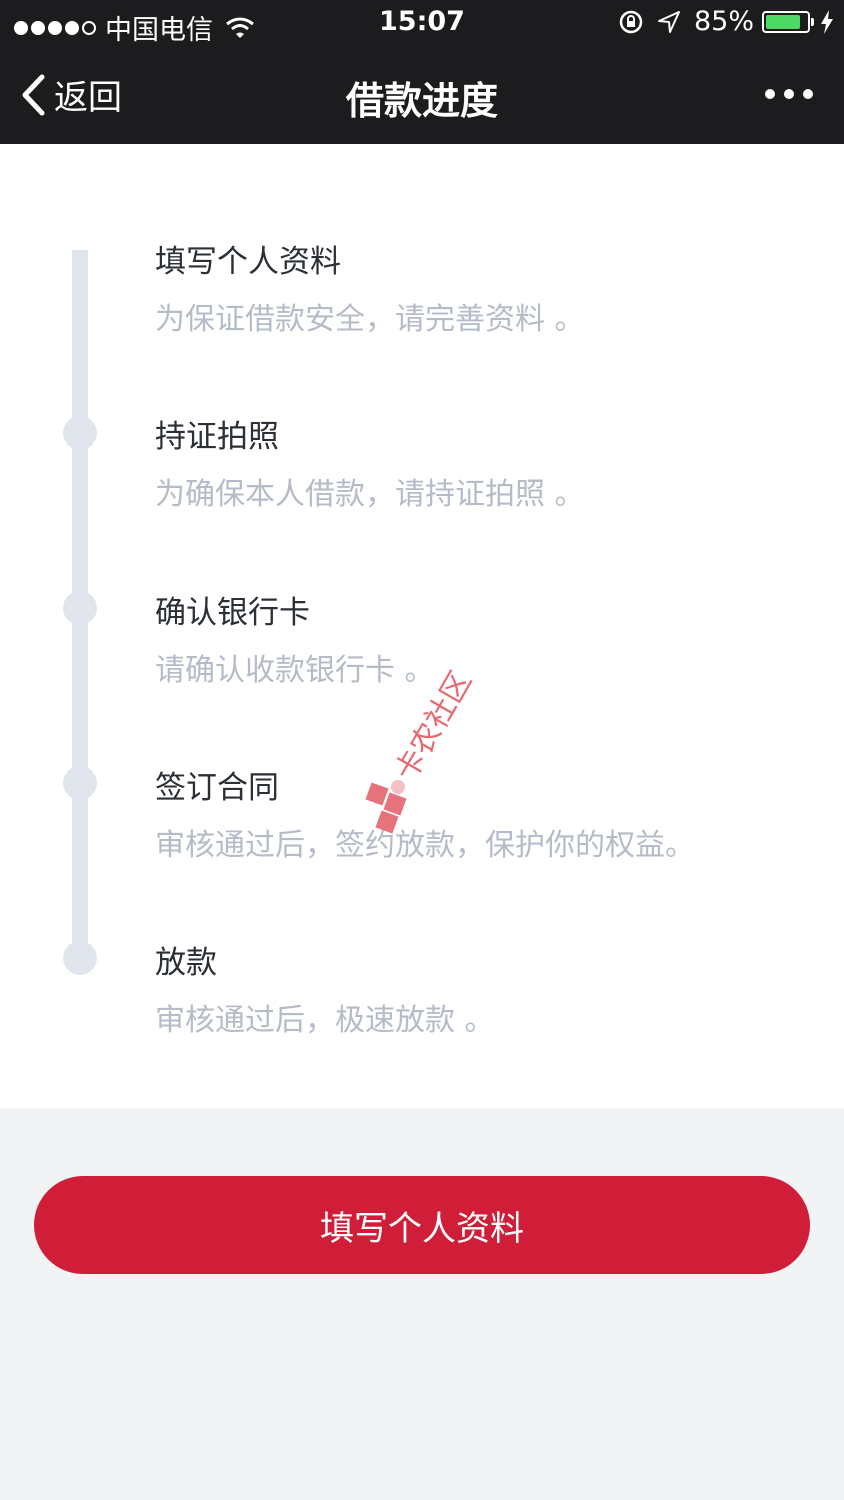 This screenshot has width=844, height=1500. What do you see at coordinates (789, 94) in the screenshot?
I see `more-dots-icon` at bounding box center [789, 94].